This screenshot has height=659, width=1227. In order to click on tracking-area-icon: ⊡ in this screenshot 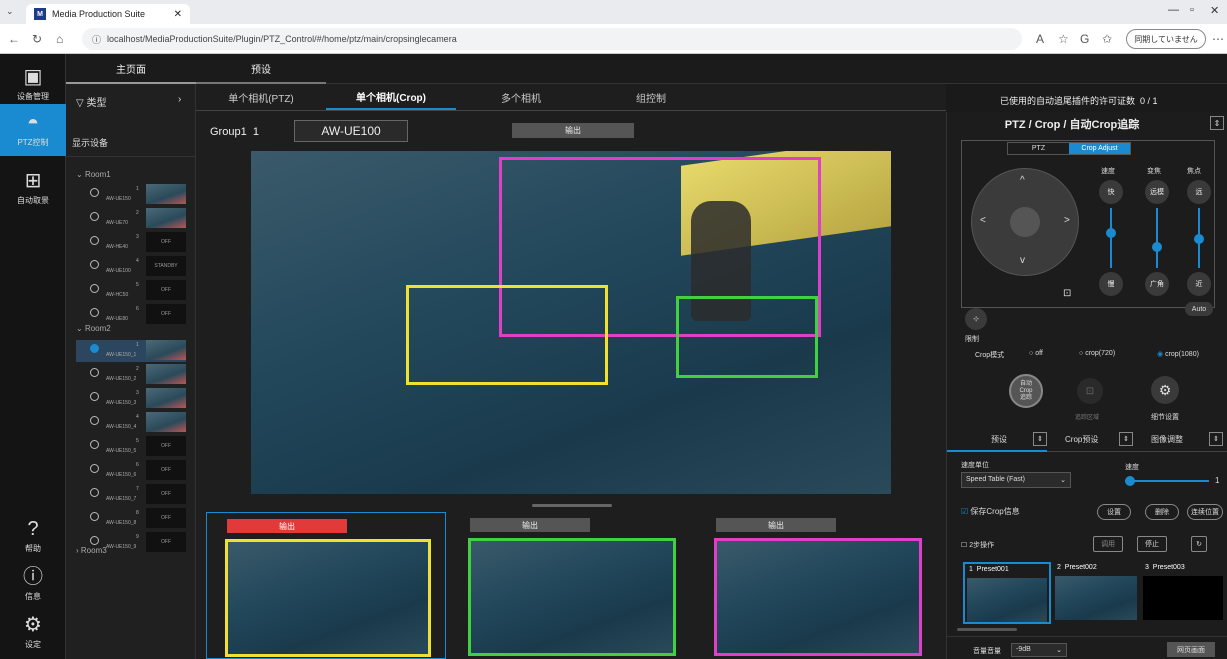, I will do `click(1090, 391)`.